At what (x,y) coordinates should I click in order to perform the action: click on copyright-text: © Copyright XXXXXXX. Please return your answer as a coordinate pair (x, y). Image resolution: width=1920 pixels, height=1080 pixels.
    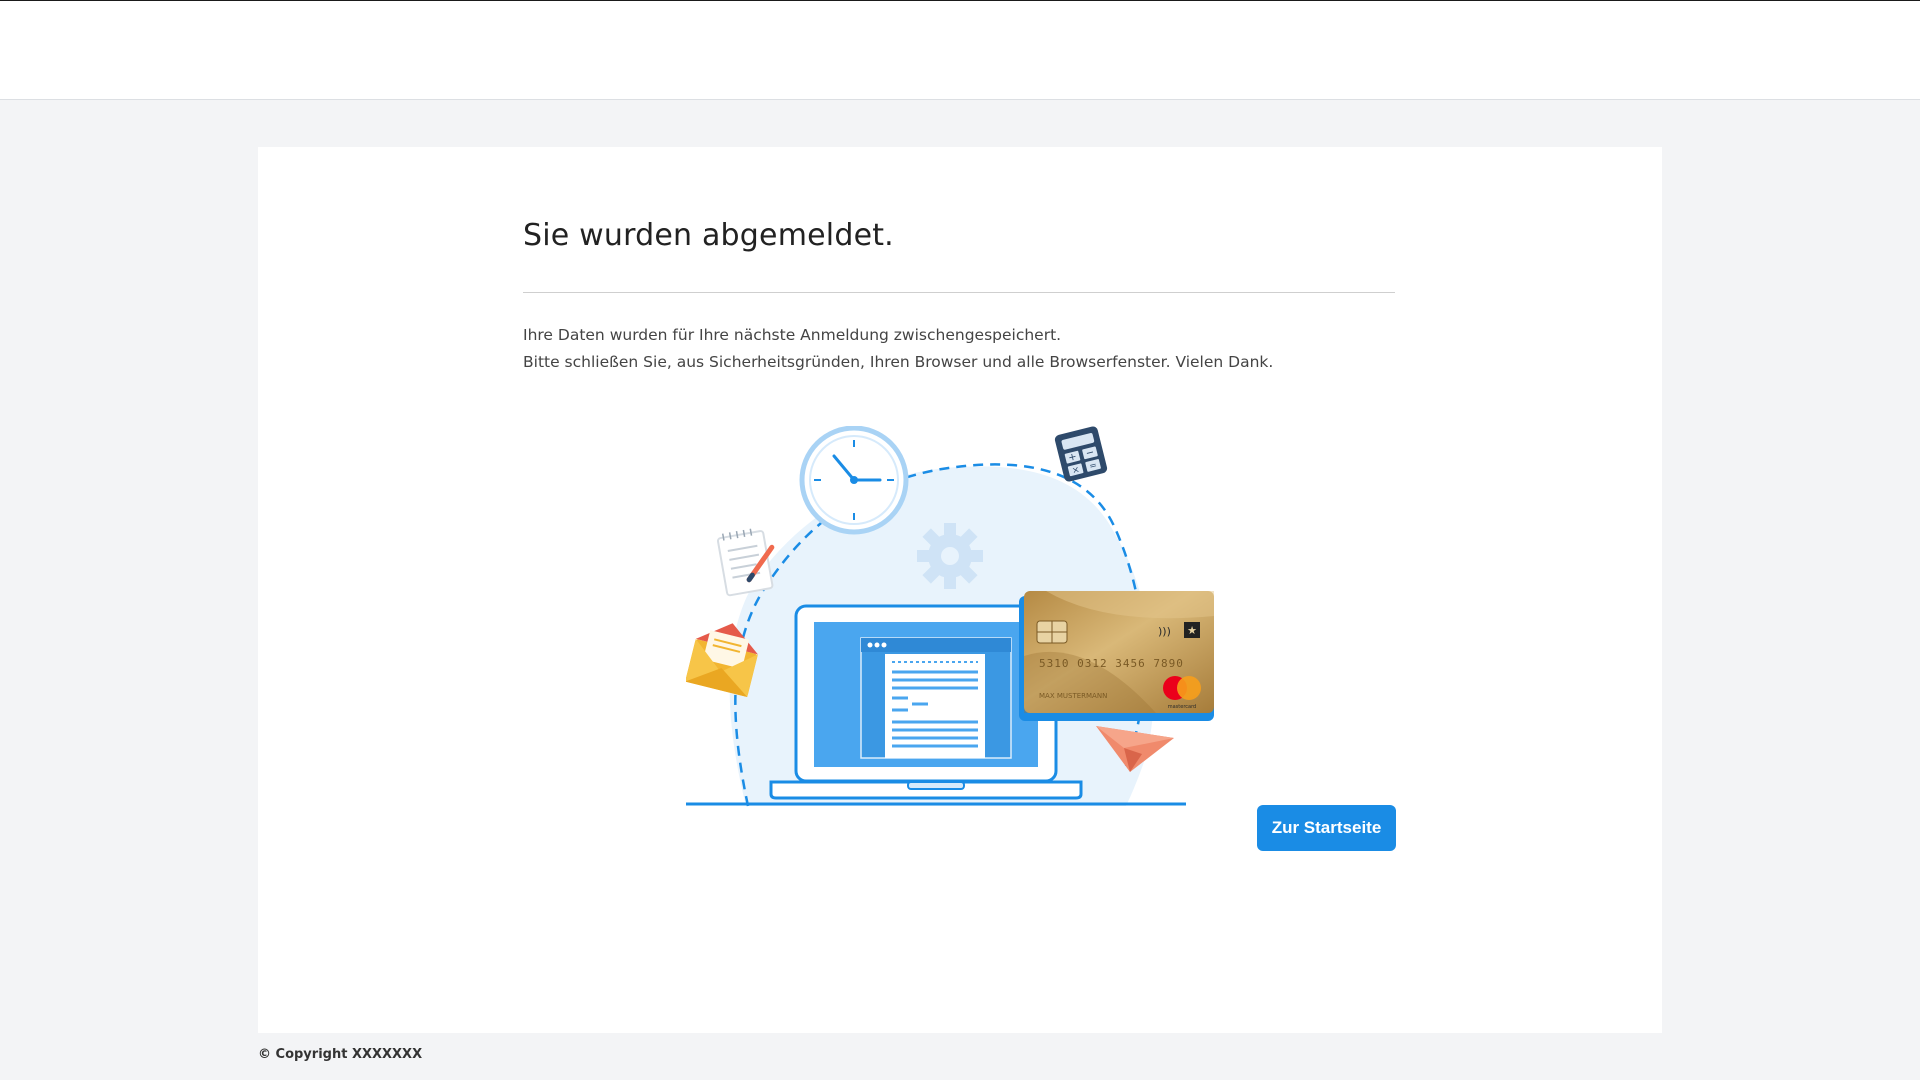
    Looking at the image, I should click on (340, 1054).